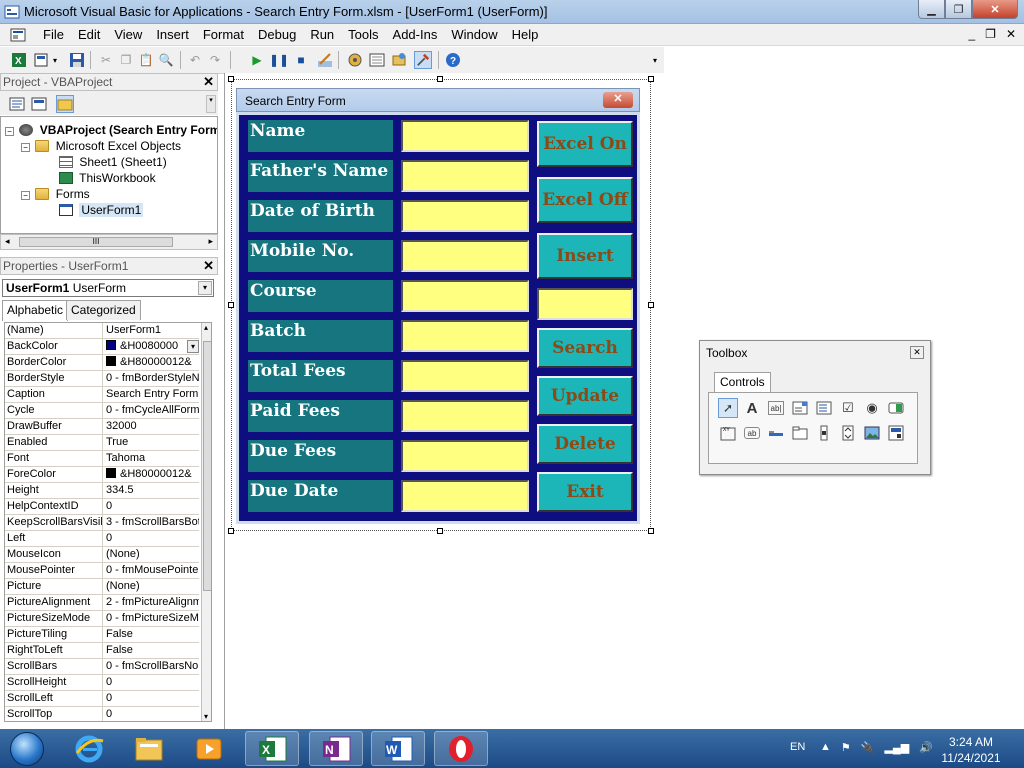  What do you see at coordinates (17, 104) in the screenshot?
I see `view-code-icon` at bounding box center [17, 104].